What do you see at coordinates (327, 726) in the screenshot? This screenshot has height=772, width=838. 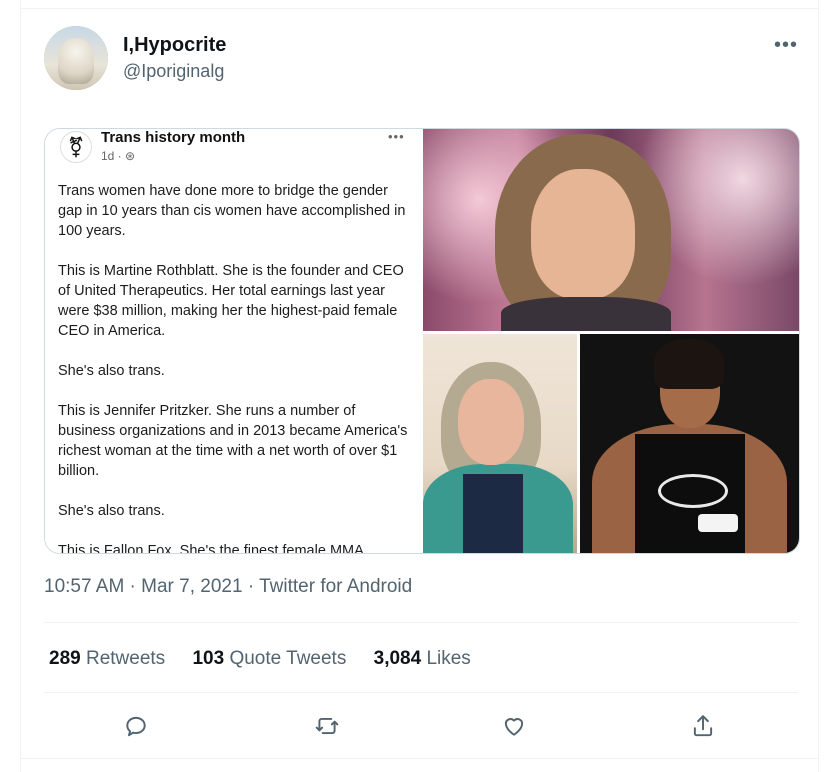 I see `retweet-icon` at bounding box center [327, 726].